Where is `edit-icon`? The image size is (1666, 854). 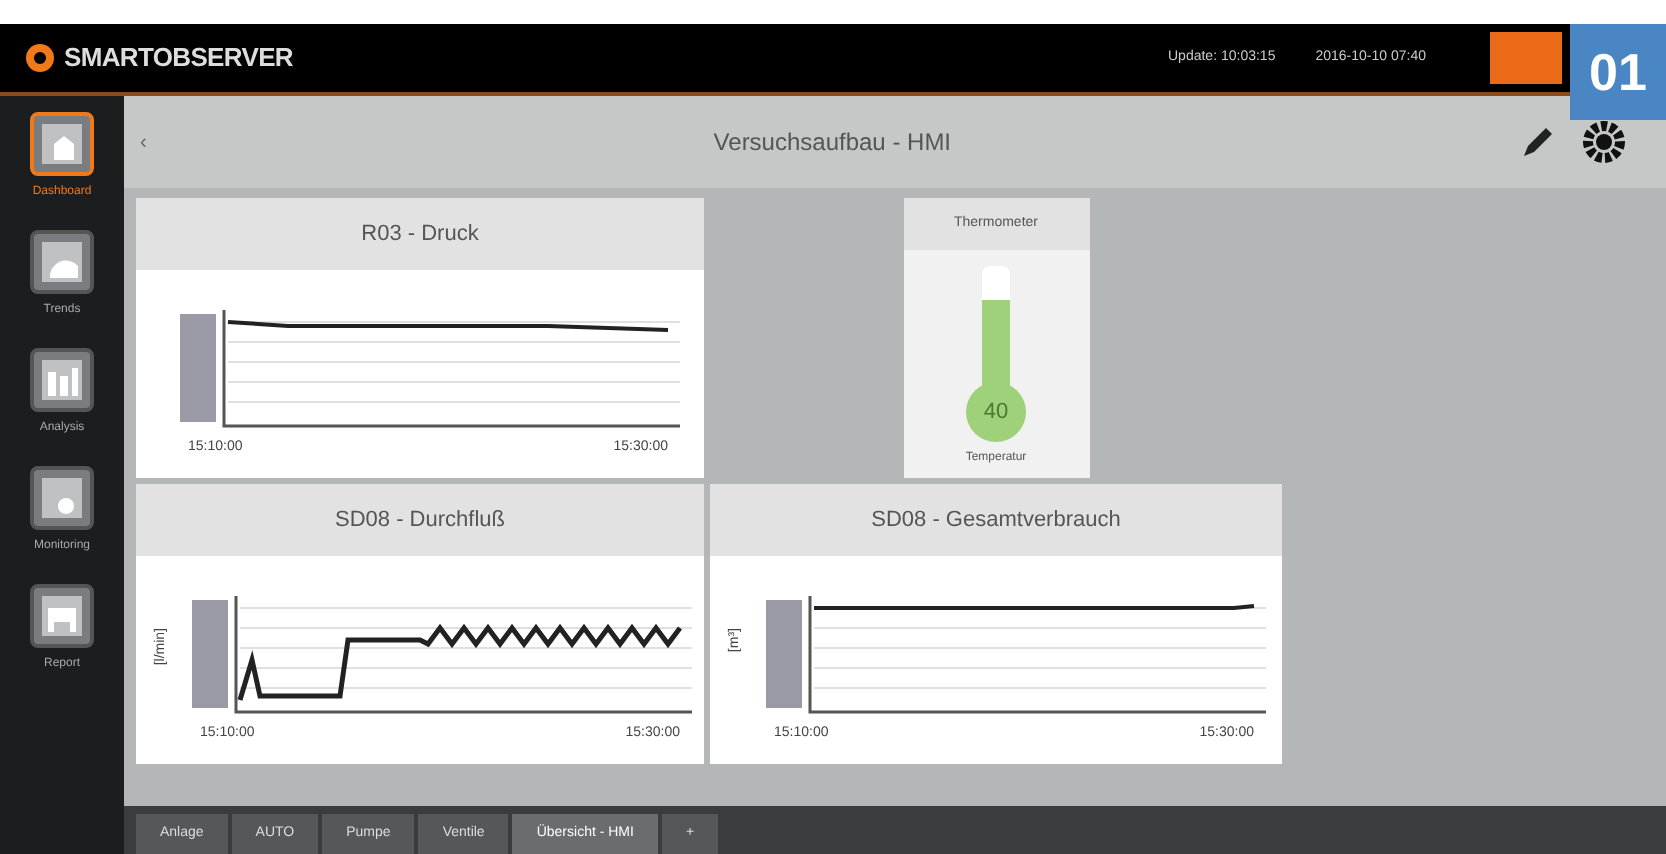
edit-icon is located at coordinates (1538, 142).